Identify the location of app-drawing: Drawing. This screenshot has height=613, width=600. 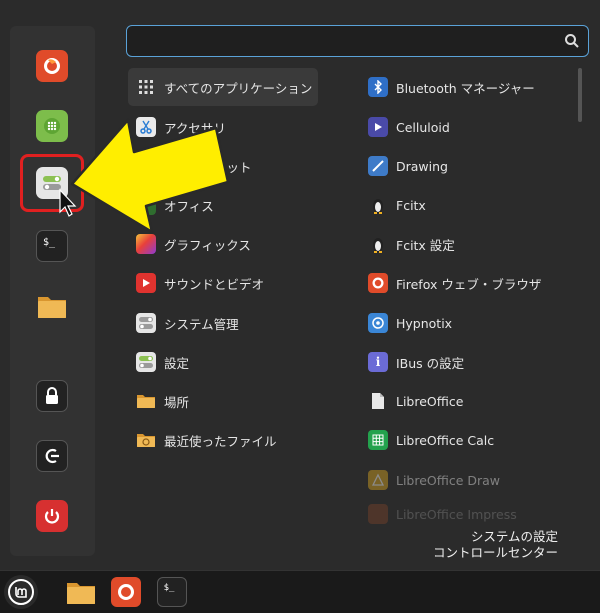
(467, 166).